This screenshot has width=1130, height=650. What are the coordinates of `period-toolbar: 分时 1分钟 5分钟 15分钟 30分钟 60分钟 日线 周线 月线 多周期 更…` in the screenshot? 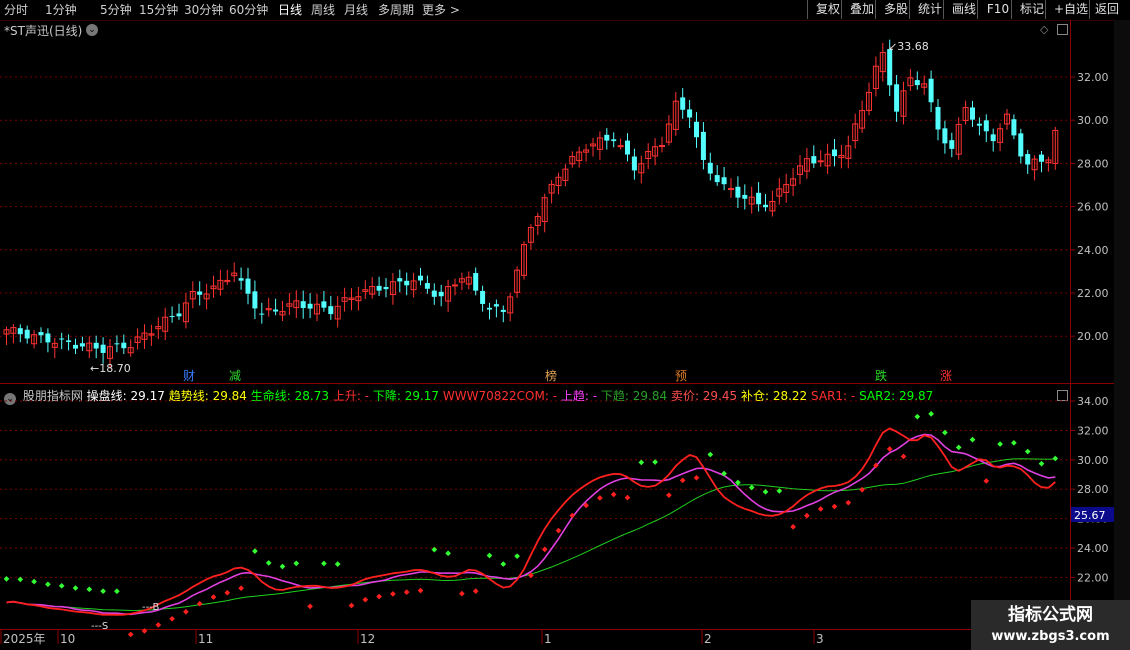 It's located at (565, 10).